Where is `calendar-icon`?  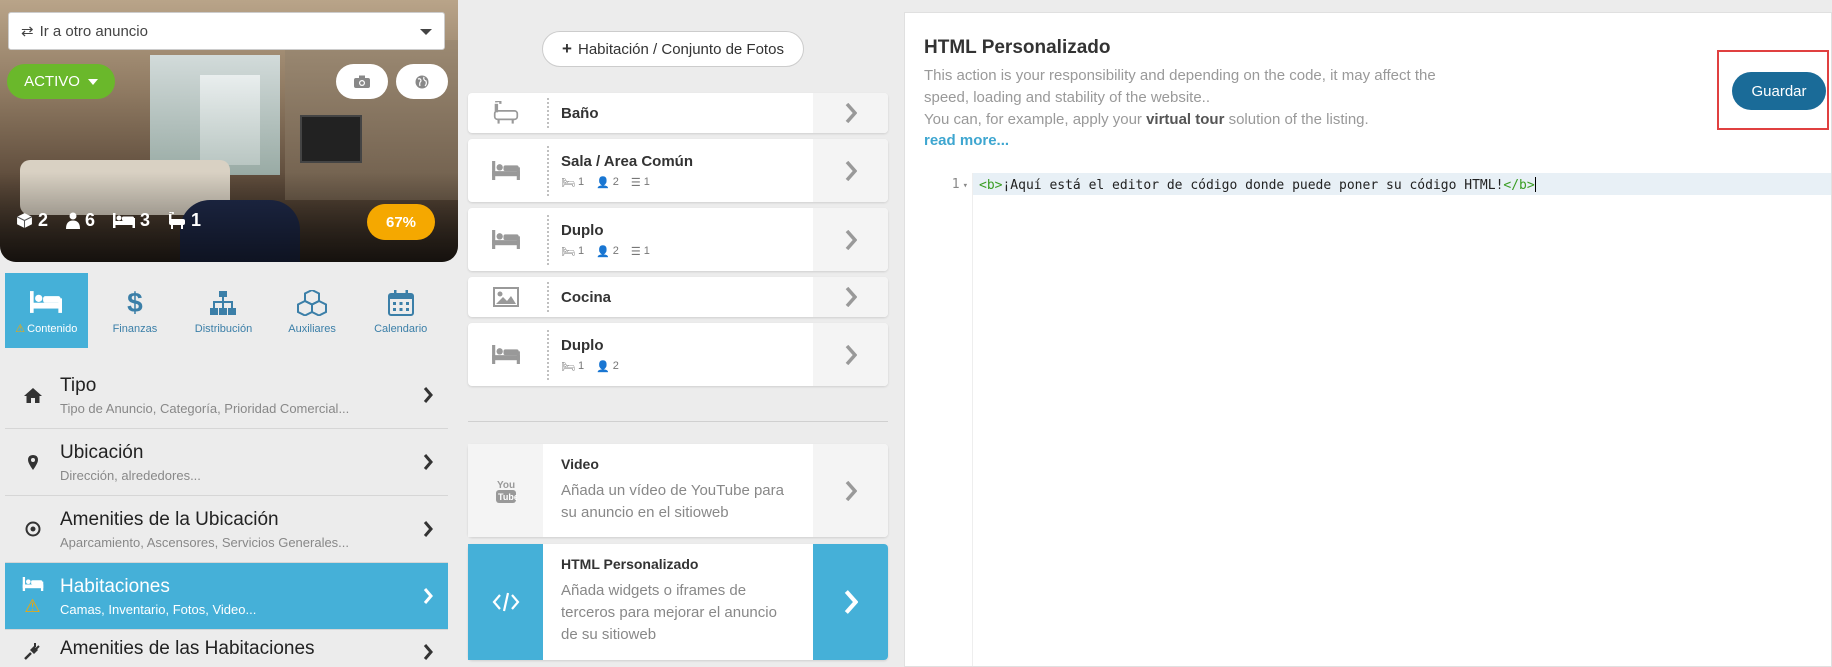 calendar-icon is located at coordinates (400, 302).